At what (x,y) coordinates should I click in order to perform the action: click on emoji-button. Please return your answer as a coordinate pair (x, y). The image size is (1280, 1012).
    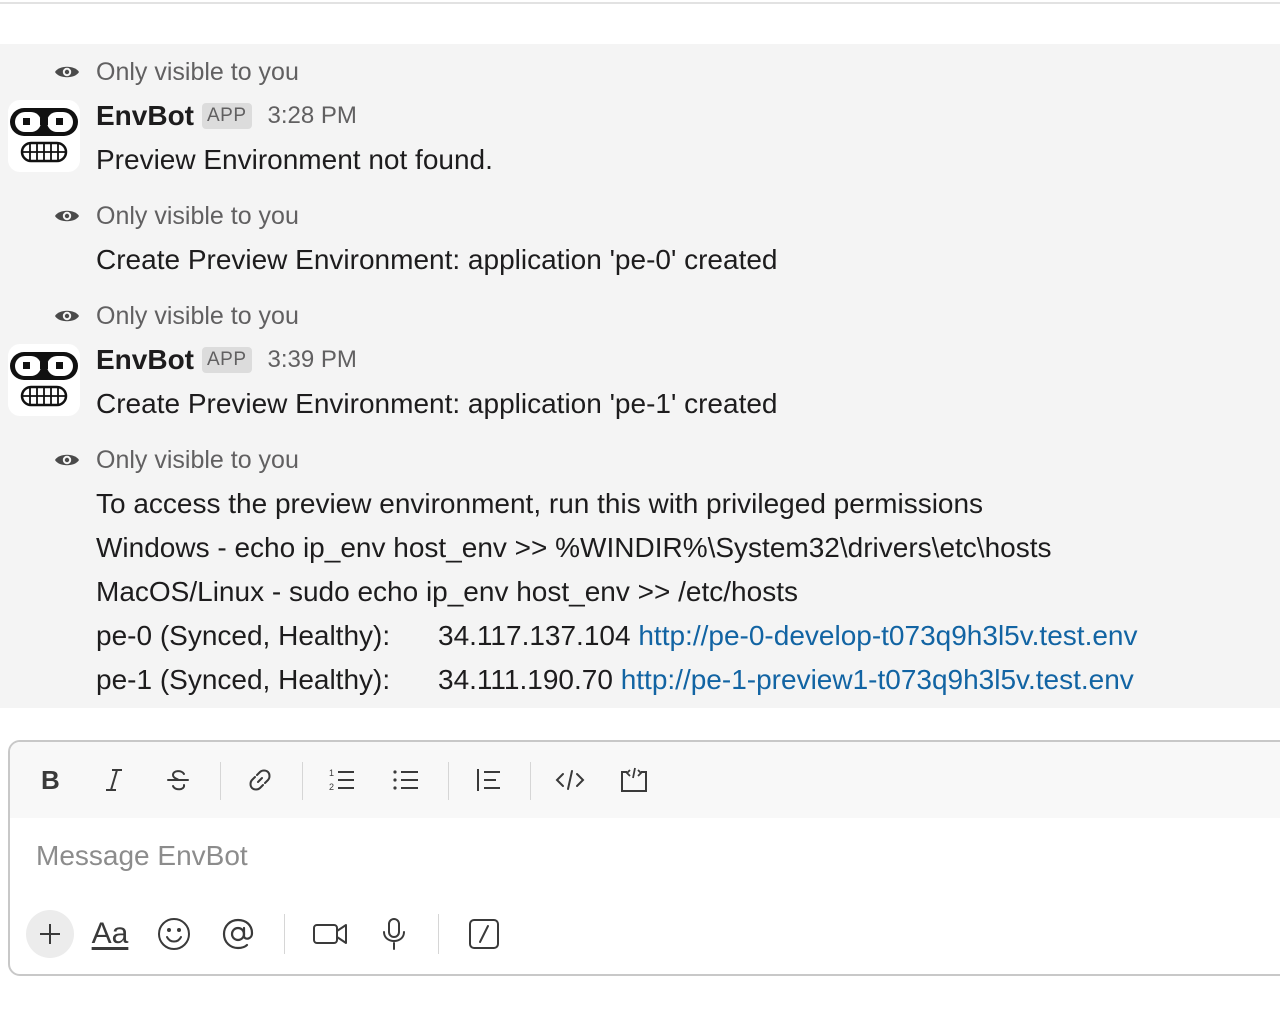
    Looking at the image, I should click on (174, 934).